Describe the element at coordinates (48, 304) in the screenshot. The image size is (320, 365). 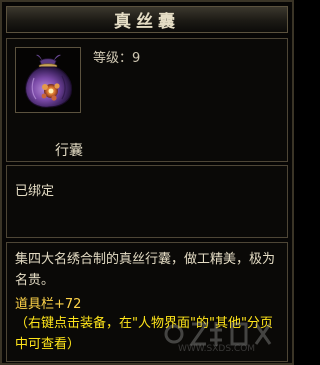
I see `item-bonus-stat: 道具栏+72` at that location.